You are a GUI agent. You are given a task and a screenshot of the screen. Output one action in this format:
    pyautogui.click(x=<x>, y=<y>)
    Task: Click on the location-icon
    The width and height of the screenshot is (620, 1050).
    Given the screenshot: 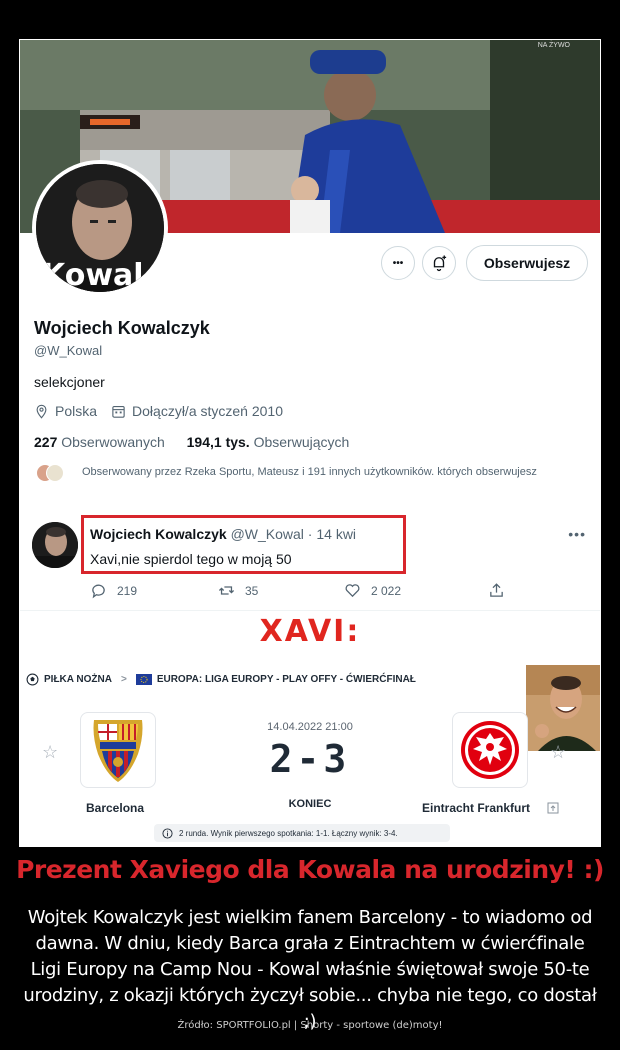 What is the action you would take?
    pyautogui.click(x=41, y=411)
    